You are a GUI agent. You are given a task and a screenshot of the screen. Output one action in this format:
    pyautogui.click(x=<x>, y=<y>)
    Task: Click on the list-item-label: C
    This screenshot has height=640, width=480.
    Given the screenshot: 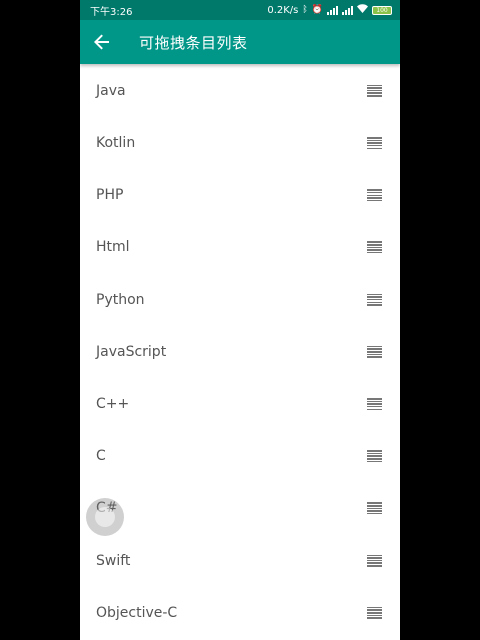 What is the action you would take?
    pyautogui.click(x=101, y=456)
    